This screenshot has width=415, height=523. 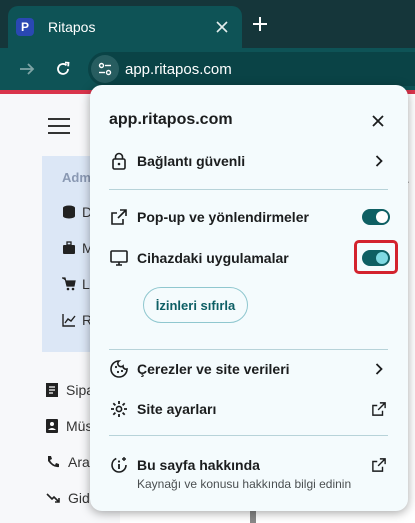 I want to click on forward-button, so click(x=27, y=69).